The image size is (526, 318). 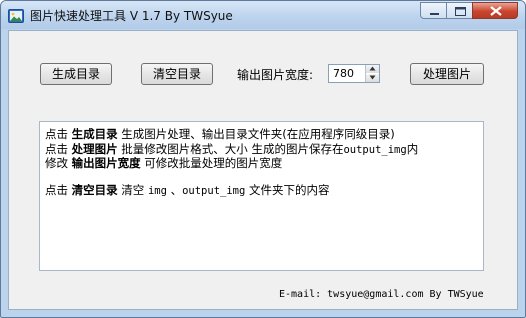 What do you see at coordinates (372, 78) in the screenshot?
I see `spinner-down-arrow-icon` at bounding box center [372, 78].